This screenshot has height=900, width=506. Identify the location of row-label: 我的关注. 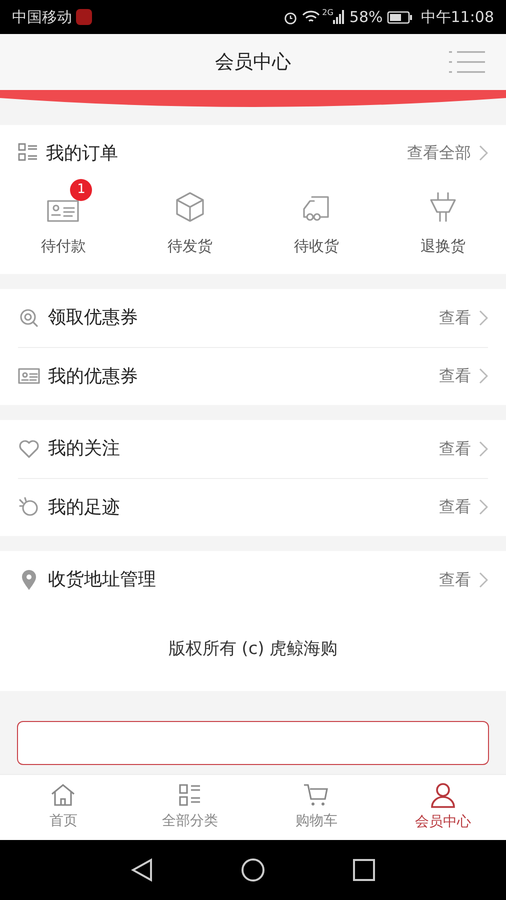
(84, 449).